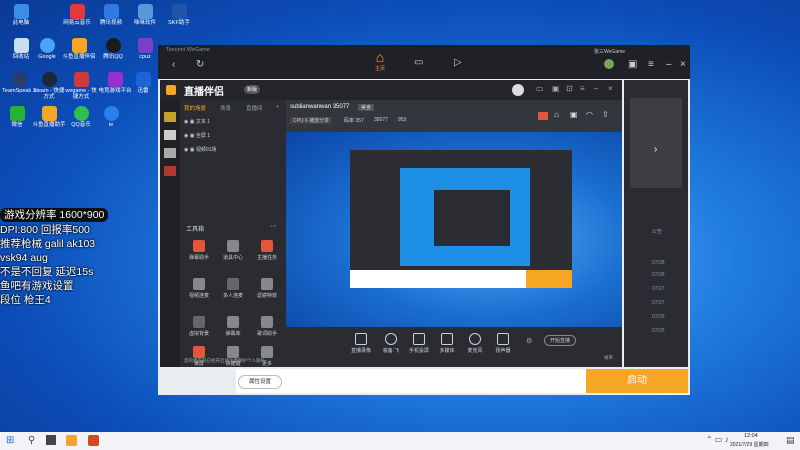 The image size is (800, 450). Describe the element at coordinates (31, 440) in the screenshot. I see `search-icon: ⚲` at that location.